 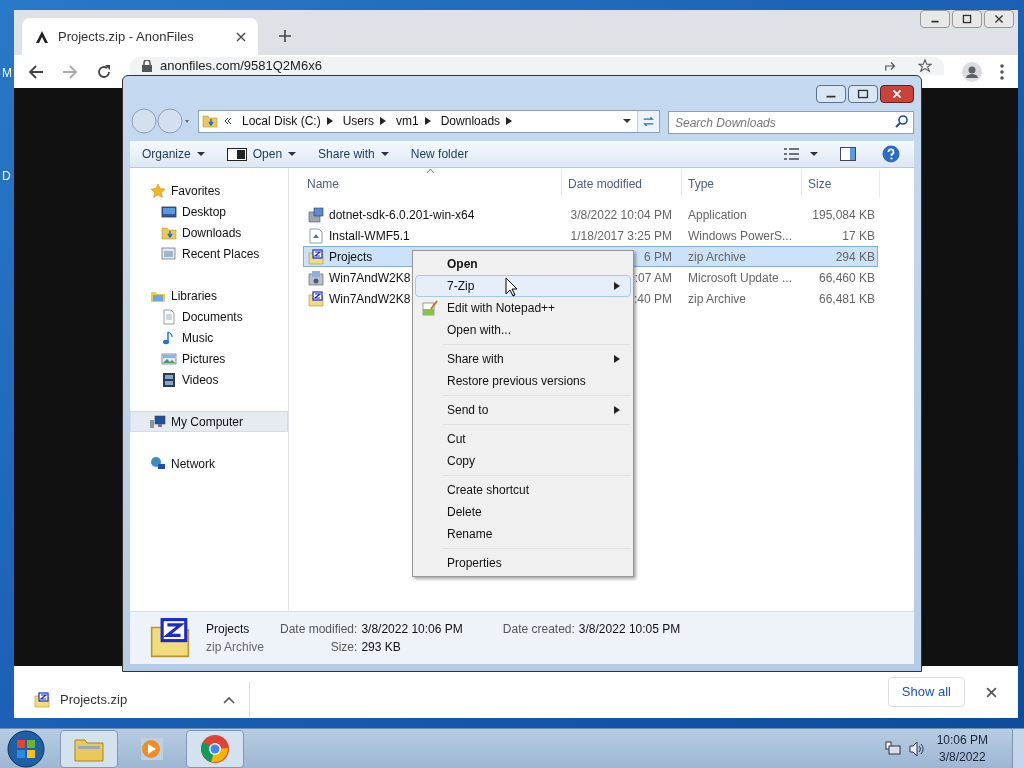 I want to click on file-name: dotnet-sdk-6.0.201-win-x64, so click(x=402, y=214).